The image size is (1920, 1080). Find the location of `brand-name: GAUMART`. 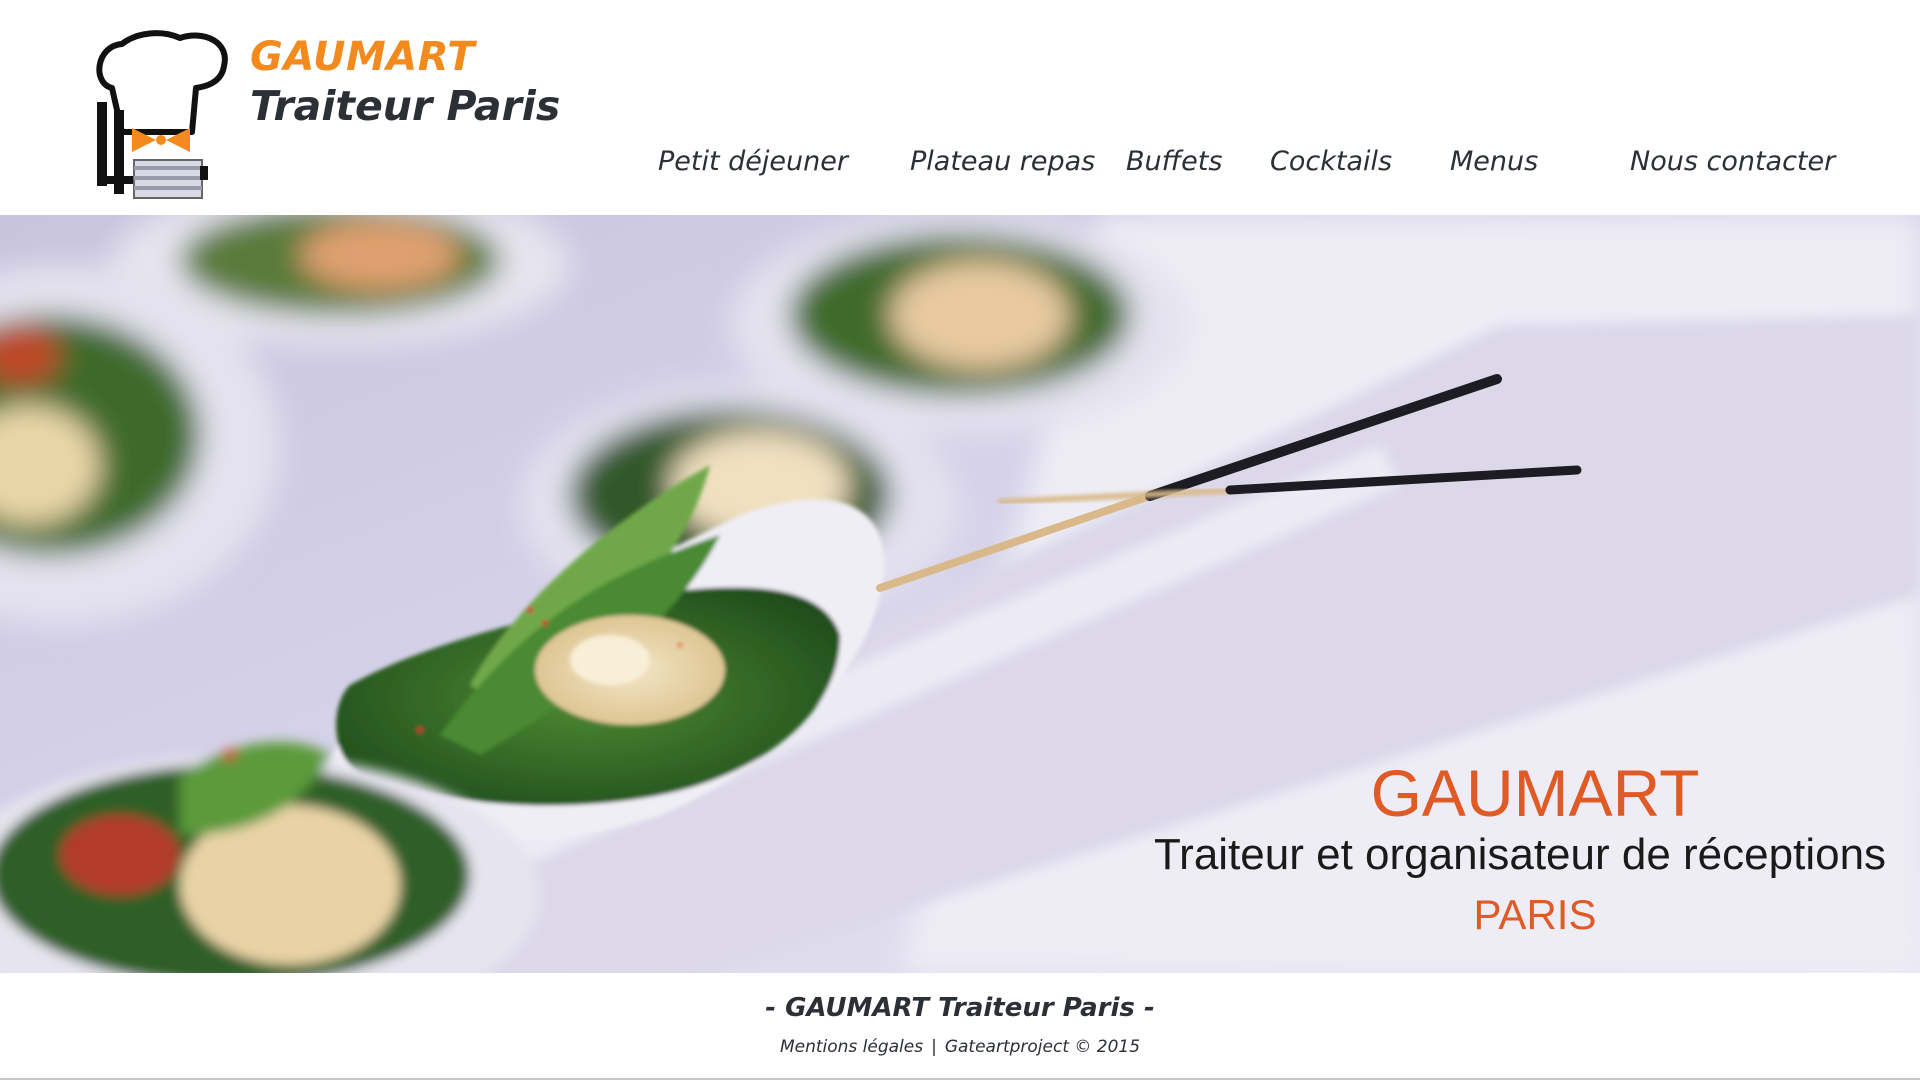

brand-name: GAUMART is located at coordinates (362, 57).